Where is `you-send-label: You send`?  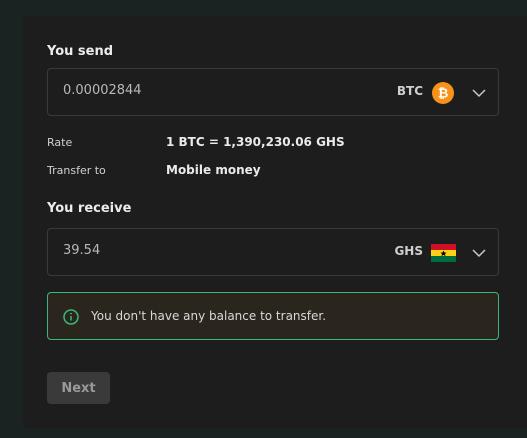 you-send-label: You send is located at coordinates (80, 51).